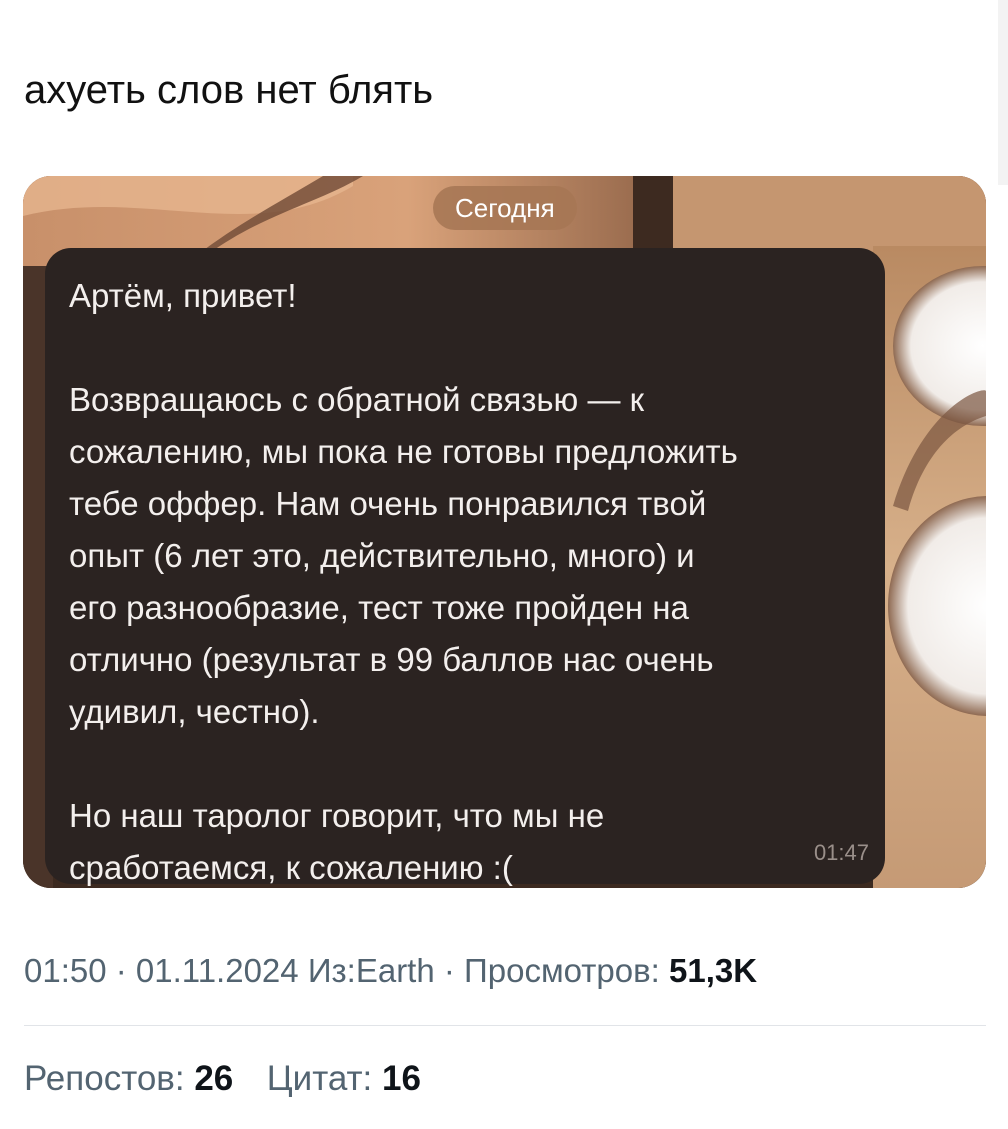  I want to click on quotes-stat: Цитат: 16, so click(344, 1078).